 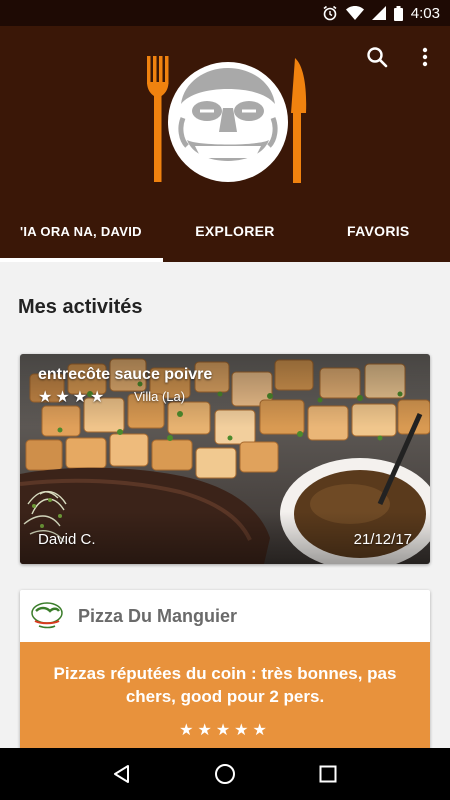 What do you see at coordinates (328, 774) in the screenshot?
I see `recents-icon` at bounding box center [328, 774].